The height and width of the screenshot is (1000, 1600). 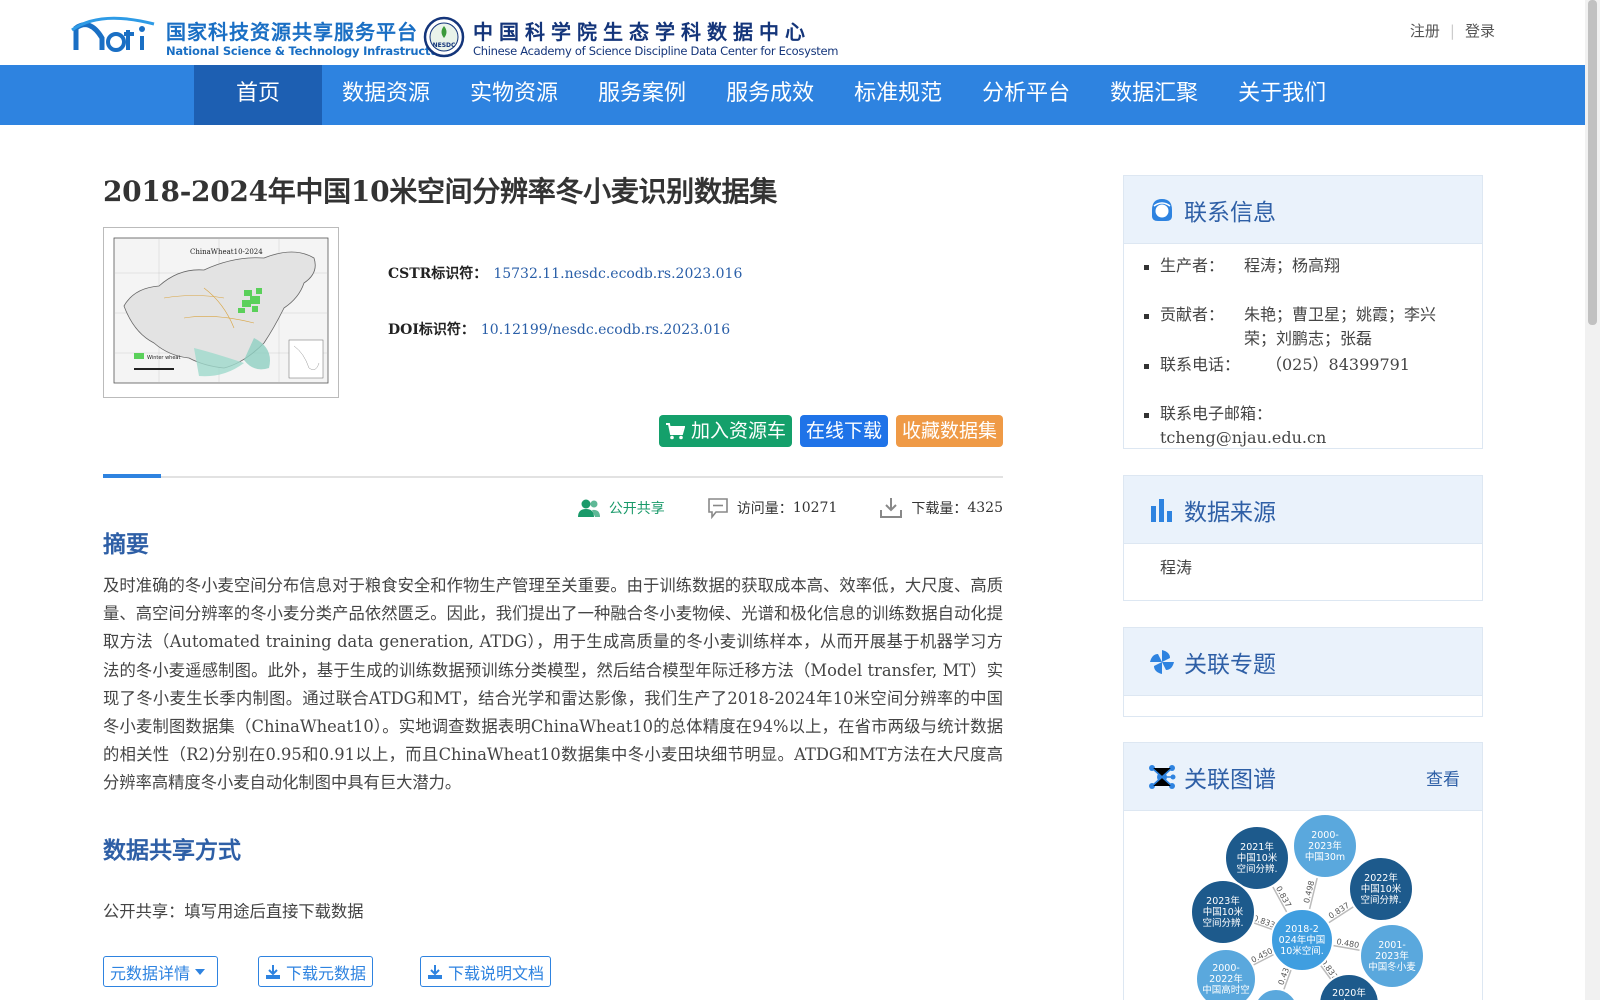 I want to click on sharing-heading: 数据共享方式, so click(x=172, y=851).